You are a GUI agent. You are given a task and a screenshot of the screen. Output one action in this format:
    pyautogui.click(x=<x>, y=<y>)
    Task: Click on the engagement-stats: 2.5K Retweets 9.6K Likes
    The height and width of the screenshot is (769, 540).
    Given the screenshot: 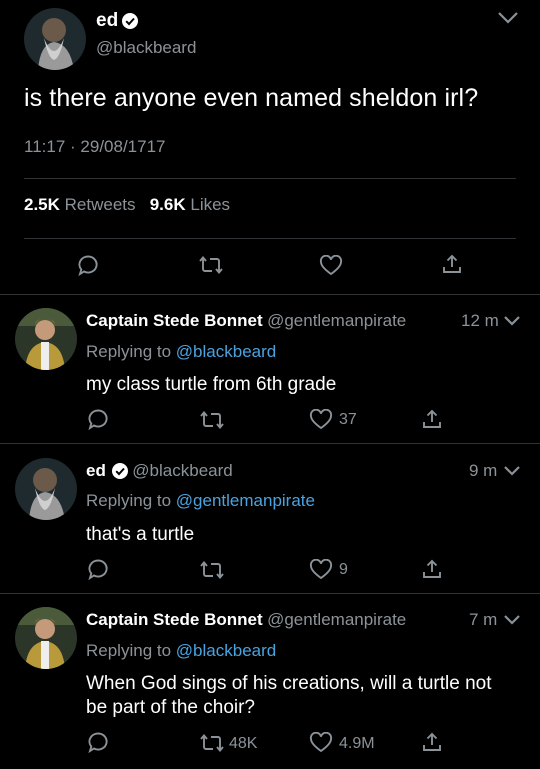 What is the action you would take?
    pyautogui.click(x=127, y=205)
    